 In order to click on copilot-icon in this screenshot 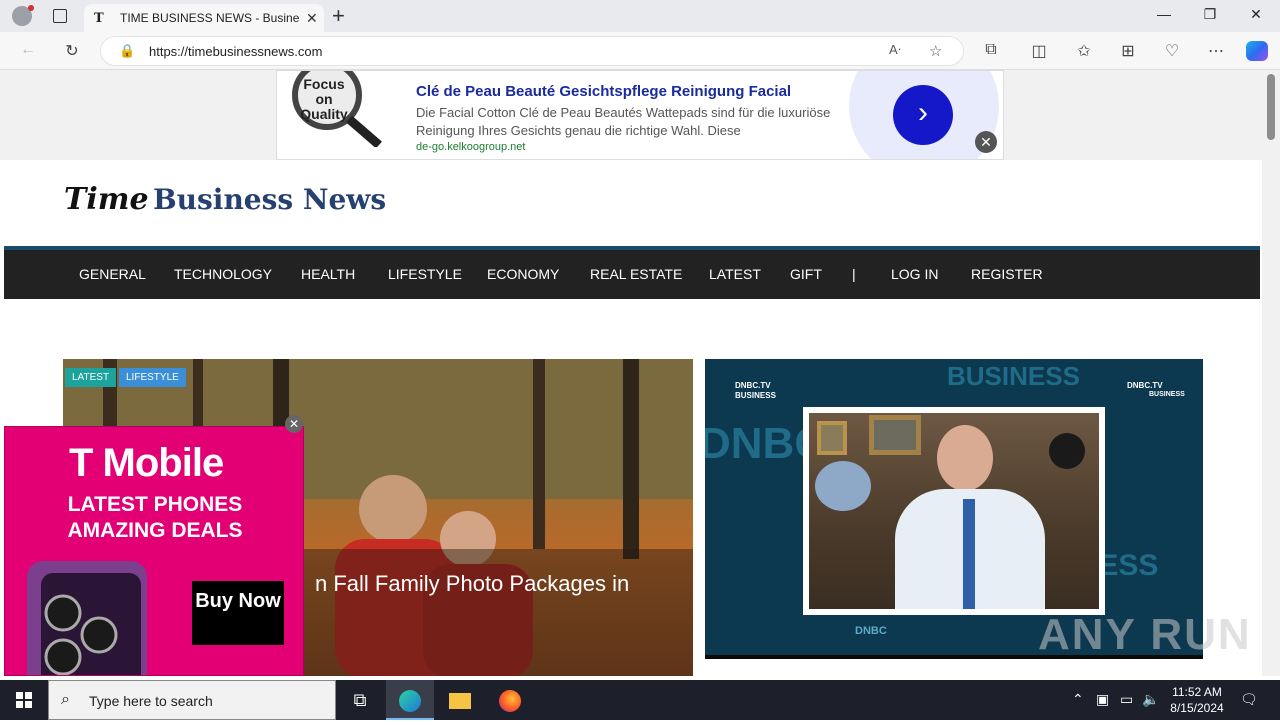, I will do `click(1257, 51)`.